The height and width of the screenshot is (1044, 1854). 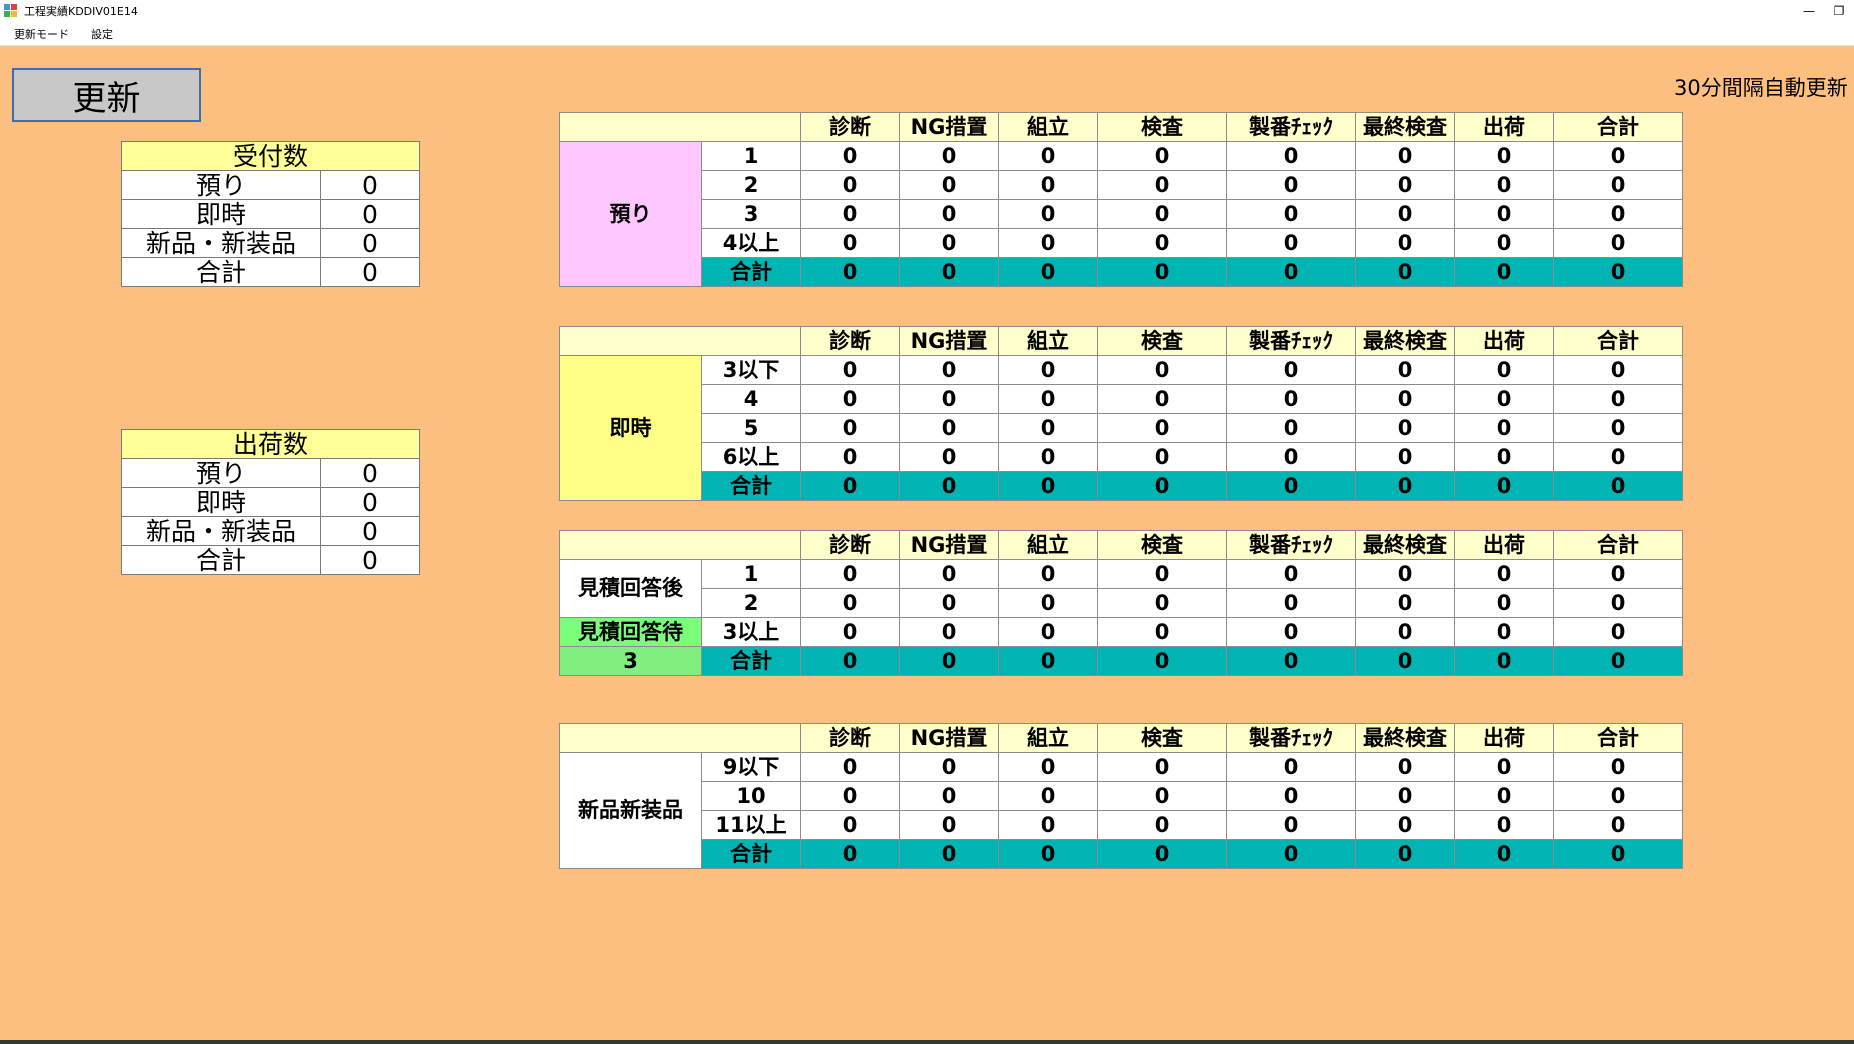 What do you see at coordinates (630, 588) in the screenshot?
I see `group-label: 見積回答後` at bounding box center [630, 588].